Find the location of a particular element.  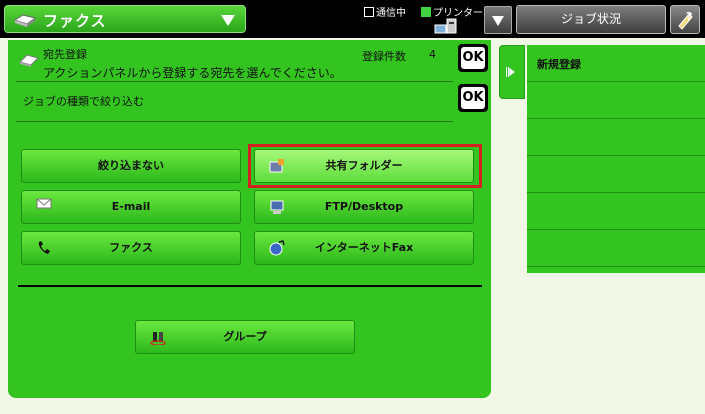

filter-internet-fax-button: インターネットFax is located at coordinates (364, 248).